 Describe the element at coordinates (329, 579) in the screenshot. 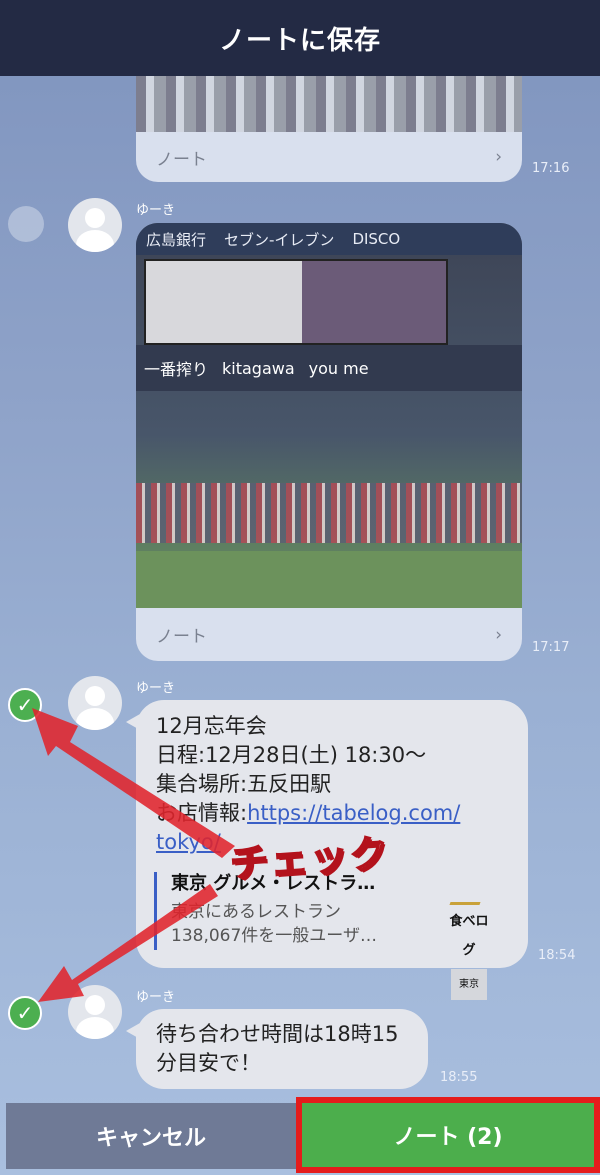

I see `field` at that location.